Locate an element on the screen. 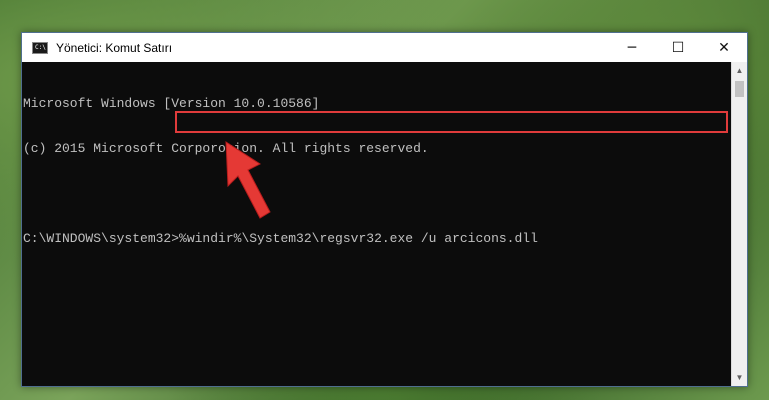  maximize-icon: ☐ is located at coordinates (678, 47).